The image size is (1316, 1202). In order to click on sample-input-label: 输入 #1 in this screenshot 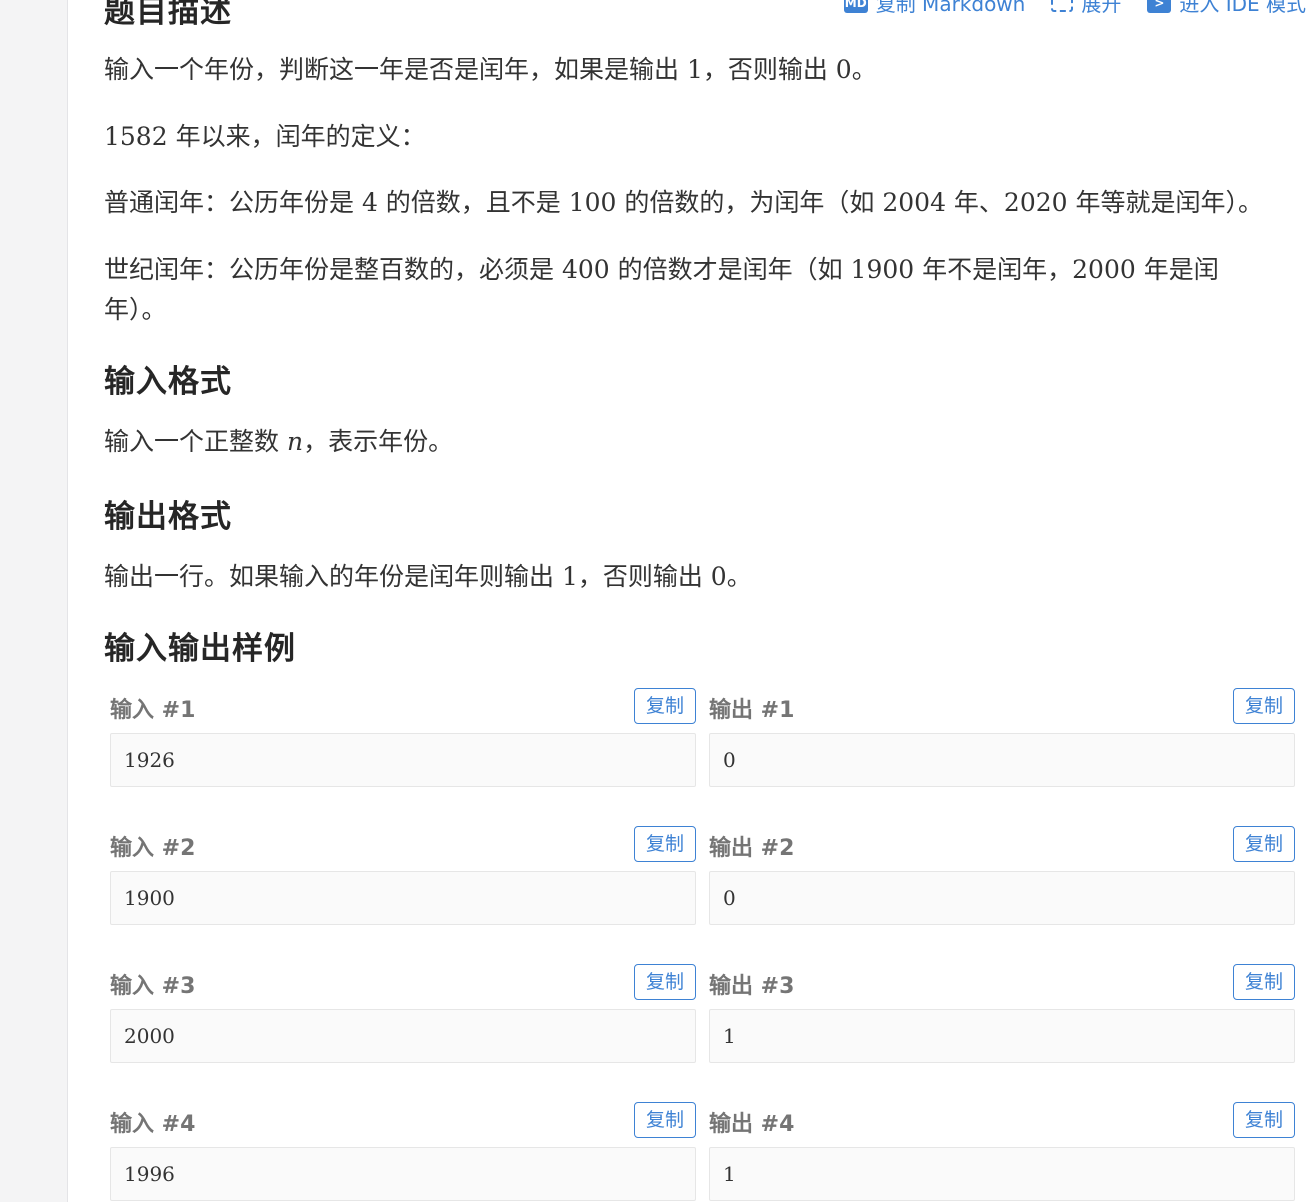, I will do `click(153, 710)`.